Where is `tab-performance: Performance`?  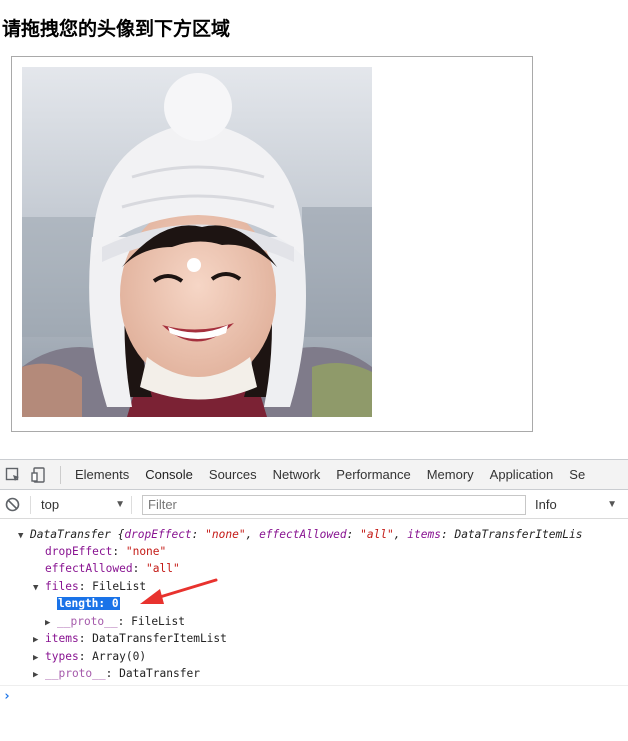 tab-performance: Performance is located at coordinates (373, 474).